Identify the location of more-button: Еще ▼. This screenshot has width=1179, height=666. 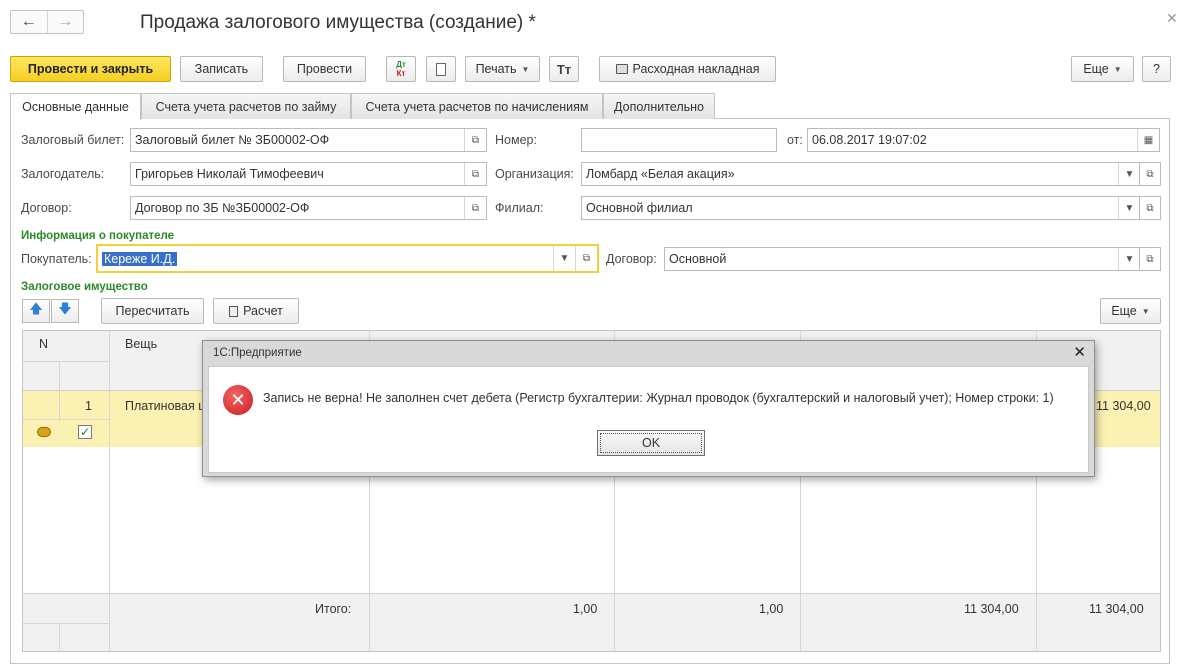
(1102, 69).